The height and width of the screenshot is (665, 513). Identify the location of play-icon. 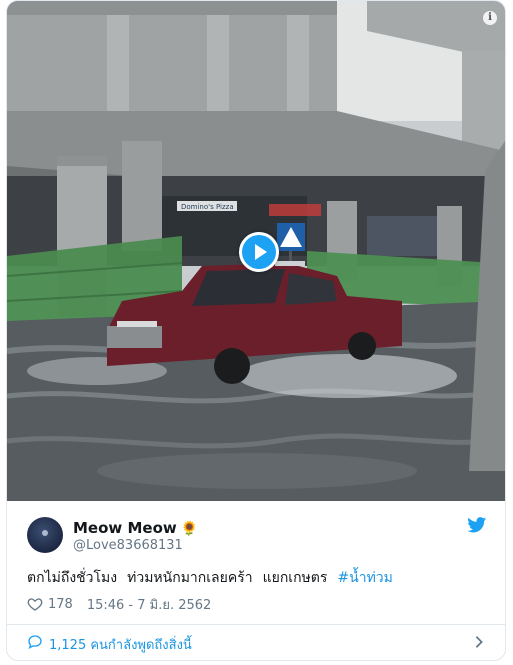
(259, 252).